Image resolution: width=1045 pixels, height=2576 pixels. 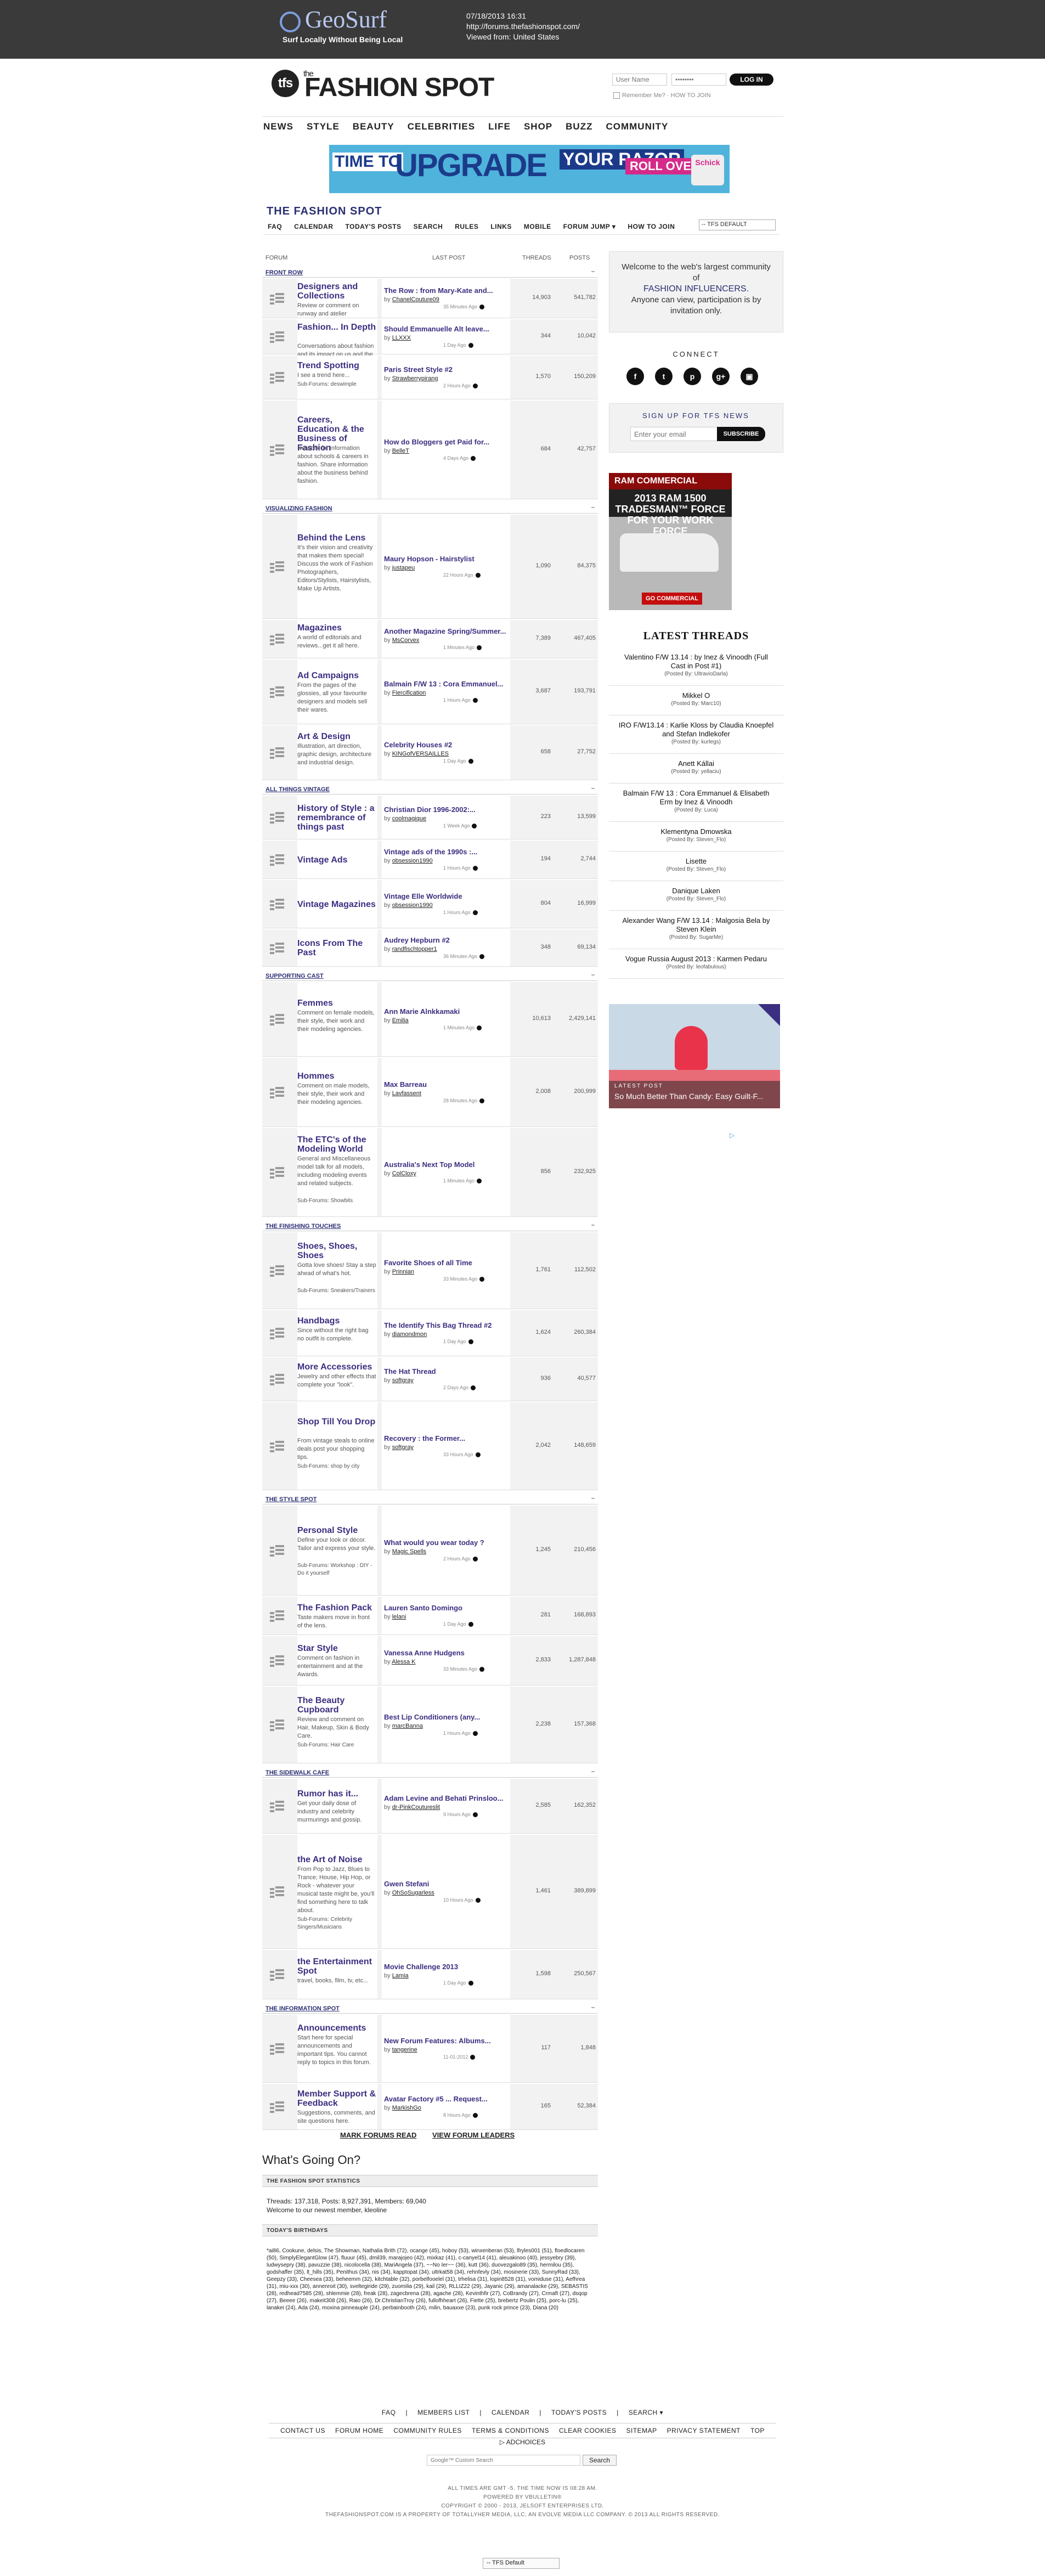 I want to click on last-post-user-link: Lamia, so click(x=400, y=1976).